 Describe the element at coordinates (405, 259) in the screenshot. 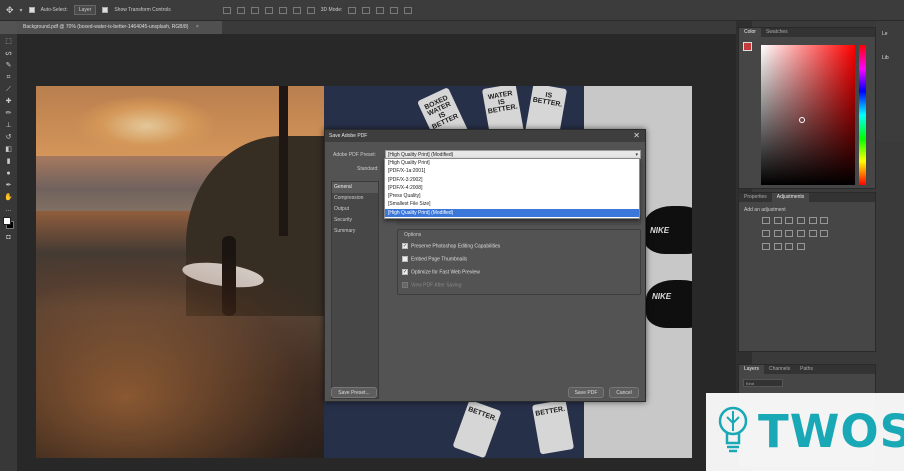

I see `checkbox-unchecked` at that location.